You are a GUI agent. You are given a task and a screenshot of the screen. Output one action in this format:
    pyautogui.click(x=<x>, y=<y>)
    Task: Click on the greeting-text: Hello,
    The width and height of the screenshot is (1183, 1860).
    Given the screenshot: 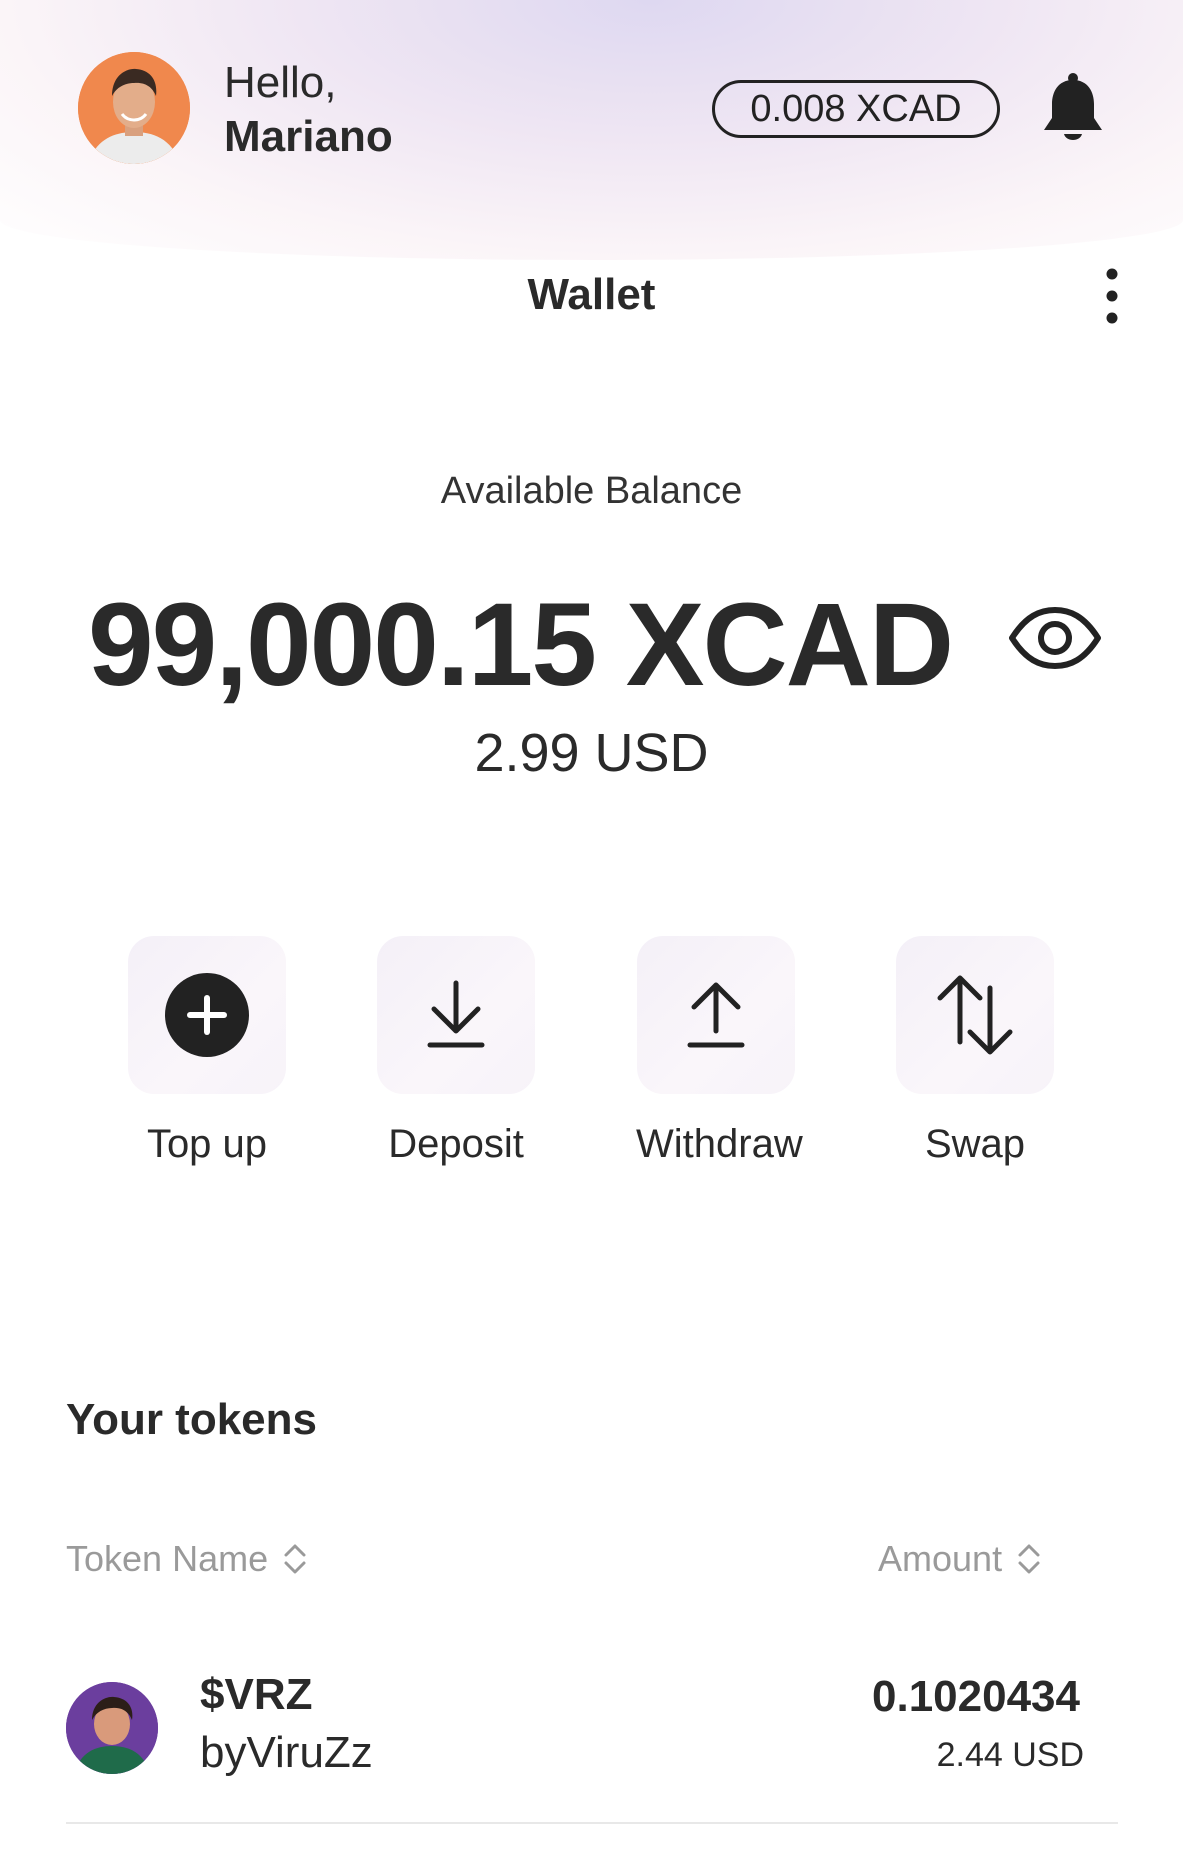 What is the action you would take?
    pyautogui.click(x=280, y=82)
    